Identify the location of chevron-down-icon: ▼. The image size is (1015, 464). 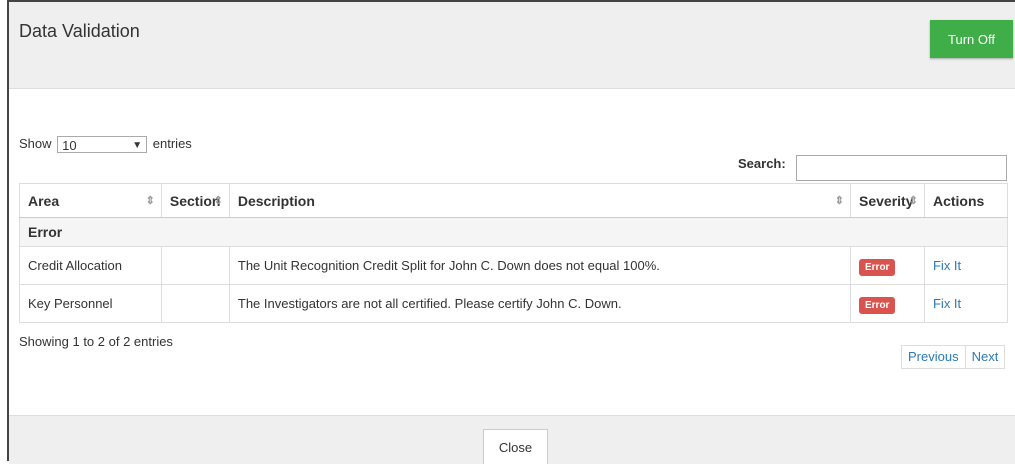
(137, 146).